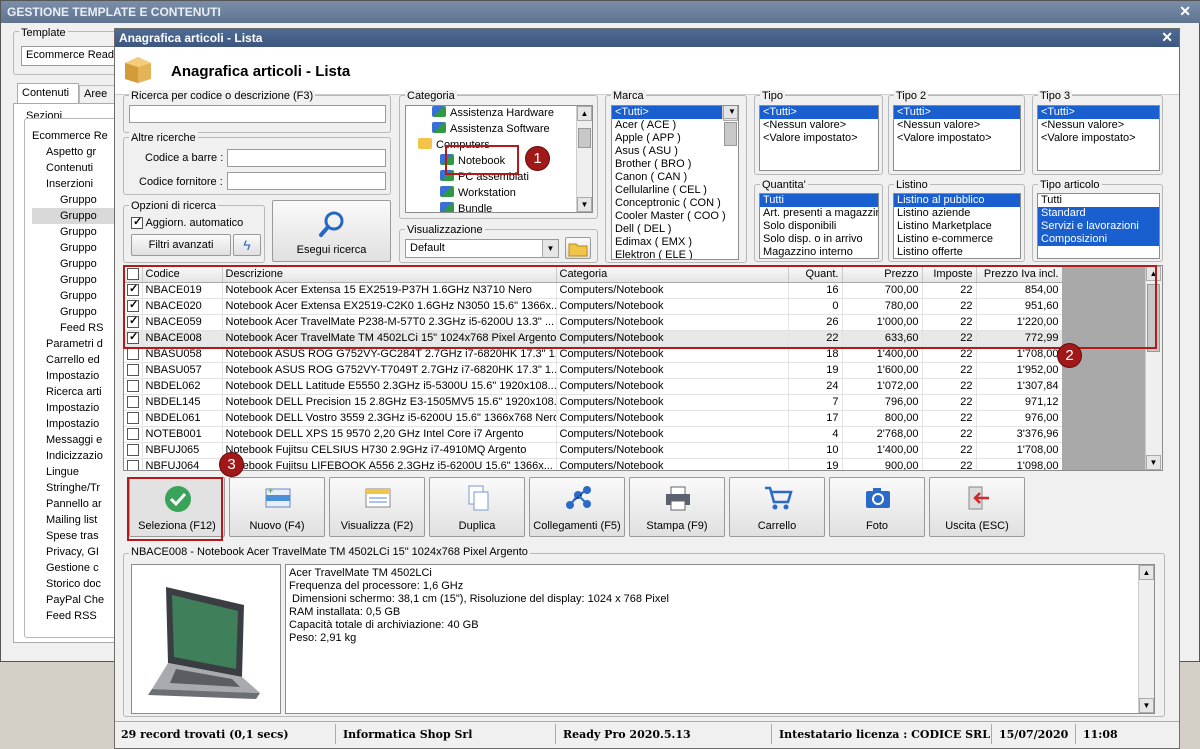  Describe the element at coordinates (75, 488) in the screenshot. I see `tree-item: Stringhe/Tr` at that location.